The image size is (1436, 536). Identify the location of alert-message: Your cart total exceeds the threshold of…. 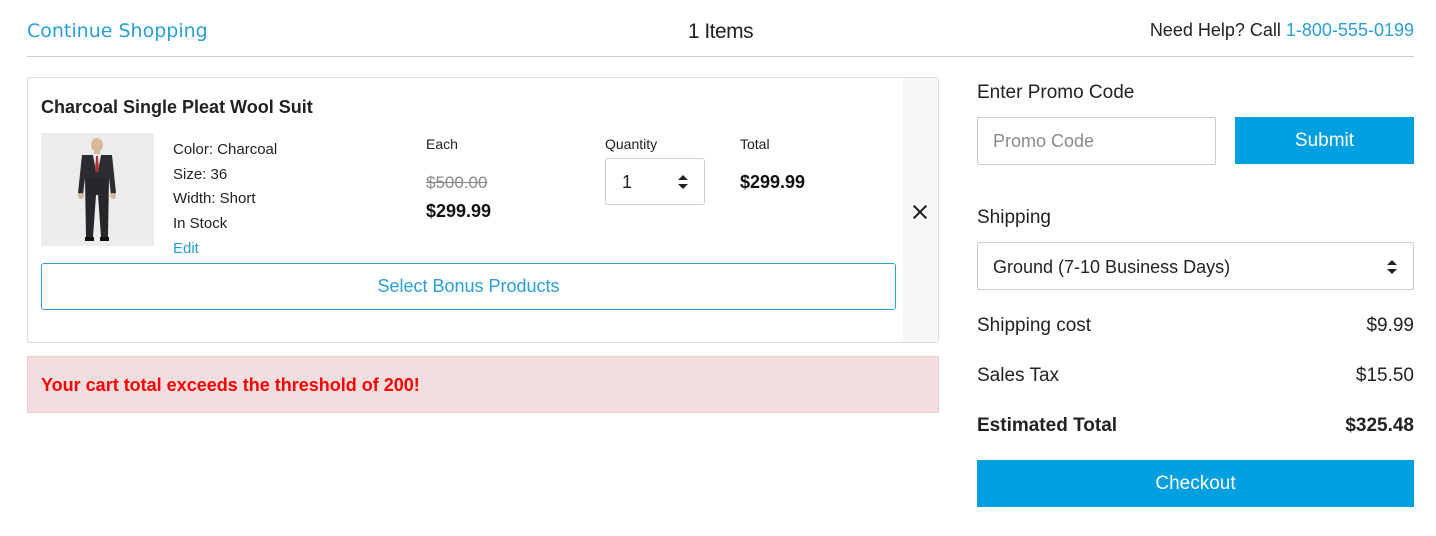
(230, 385).